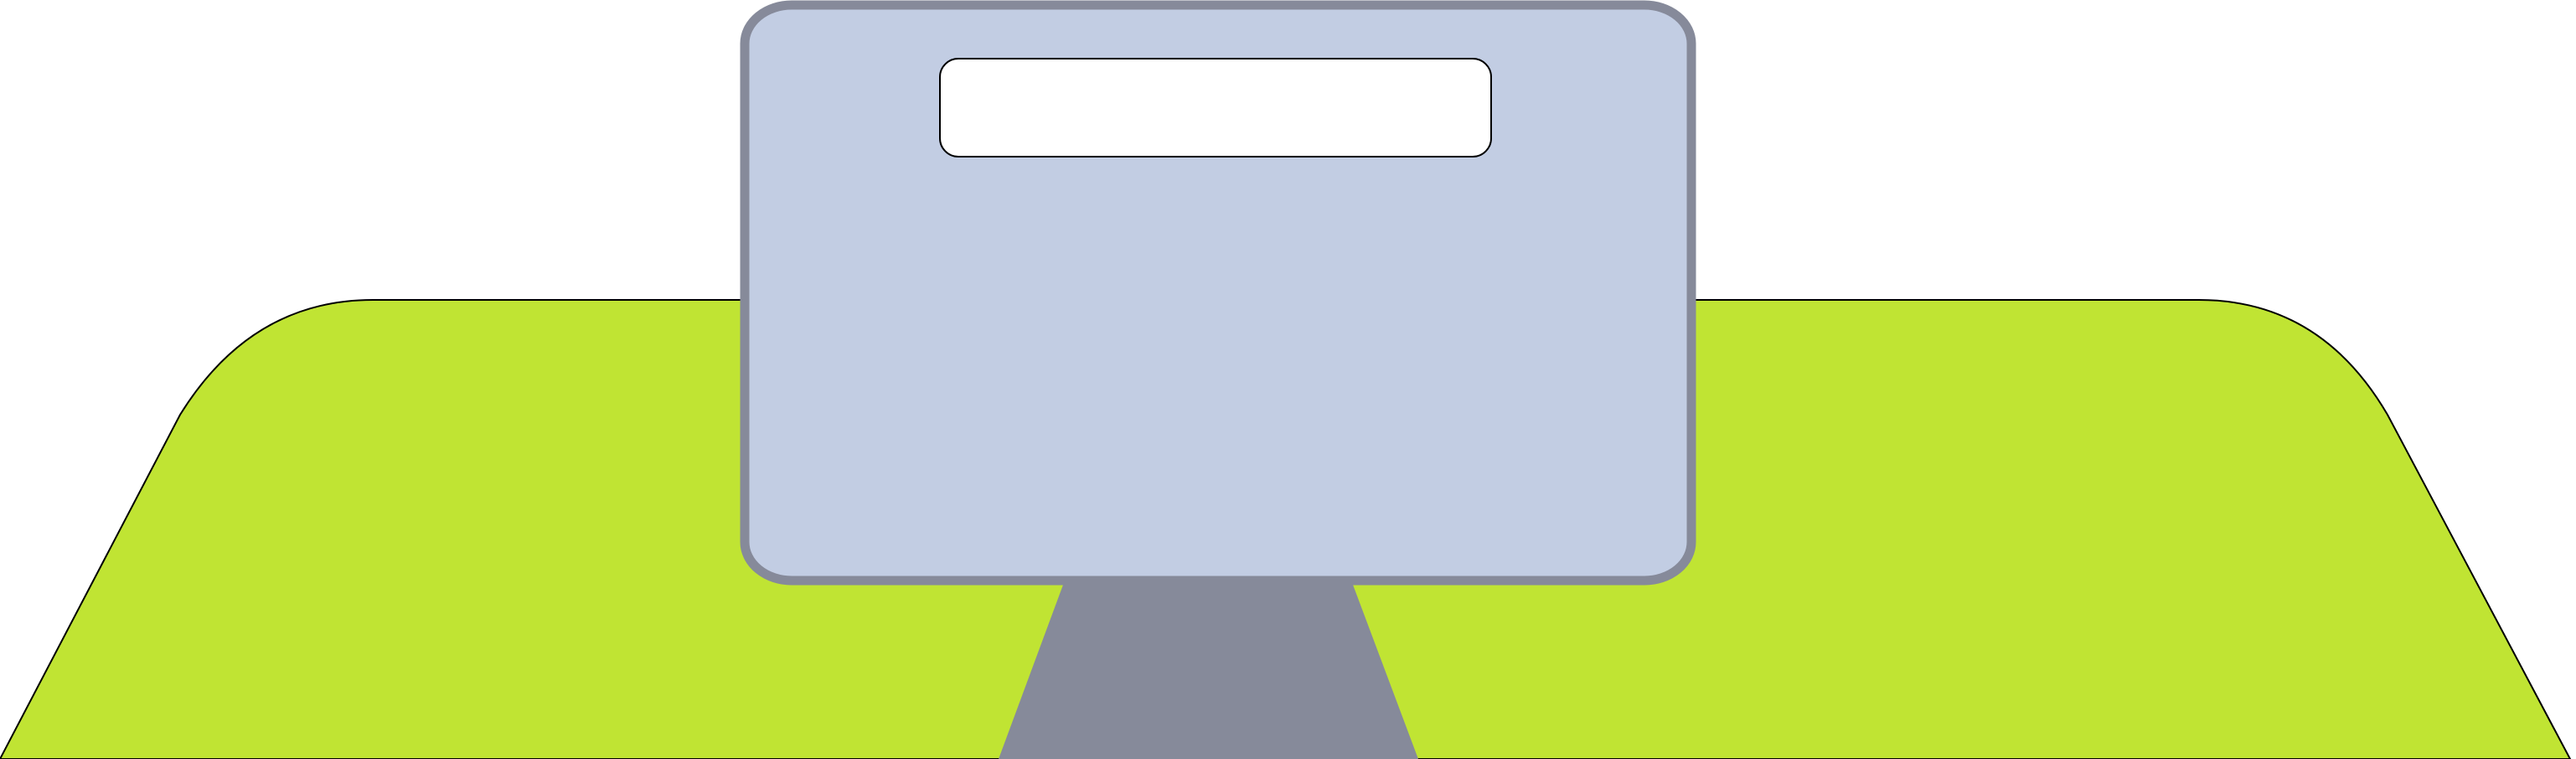 The image size is (2576, 759). I want to click on screen-text-box, so click(1215, 107).